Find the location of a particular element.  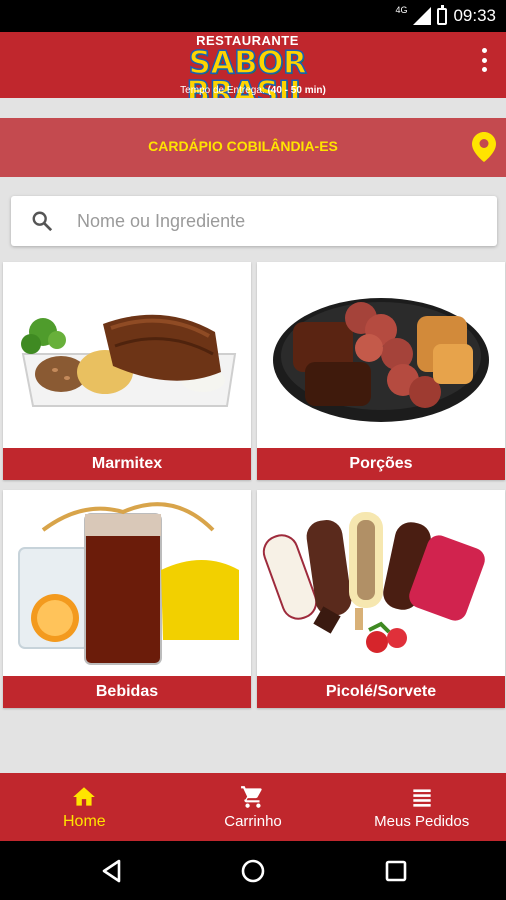

system-navigation-bar is located at coordinates (253, 870).